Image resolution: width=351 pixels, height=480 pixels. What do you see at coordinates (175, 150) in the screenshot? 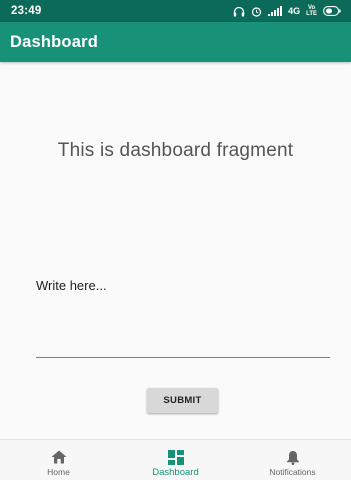
I see `fragment-label: This is dashboard fragment` at bounding box center [175, 150].